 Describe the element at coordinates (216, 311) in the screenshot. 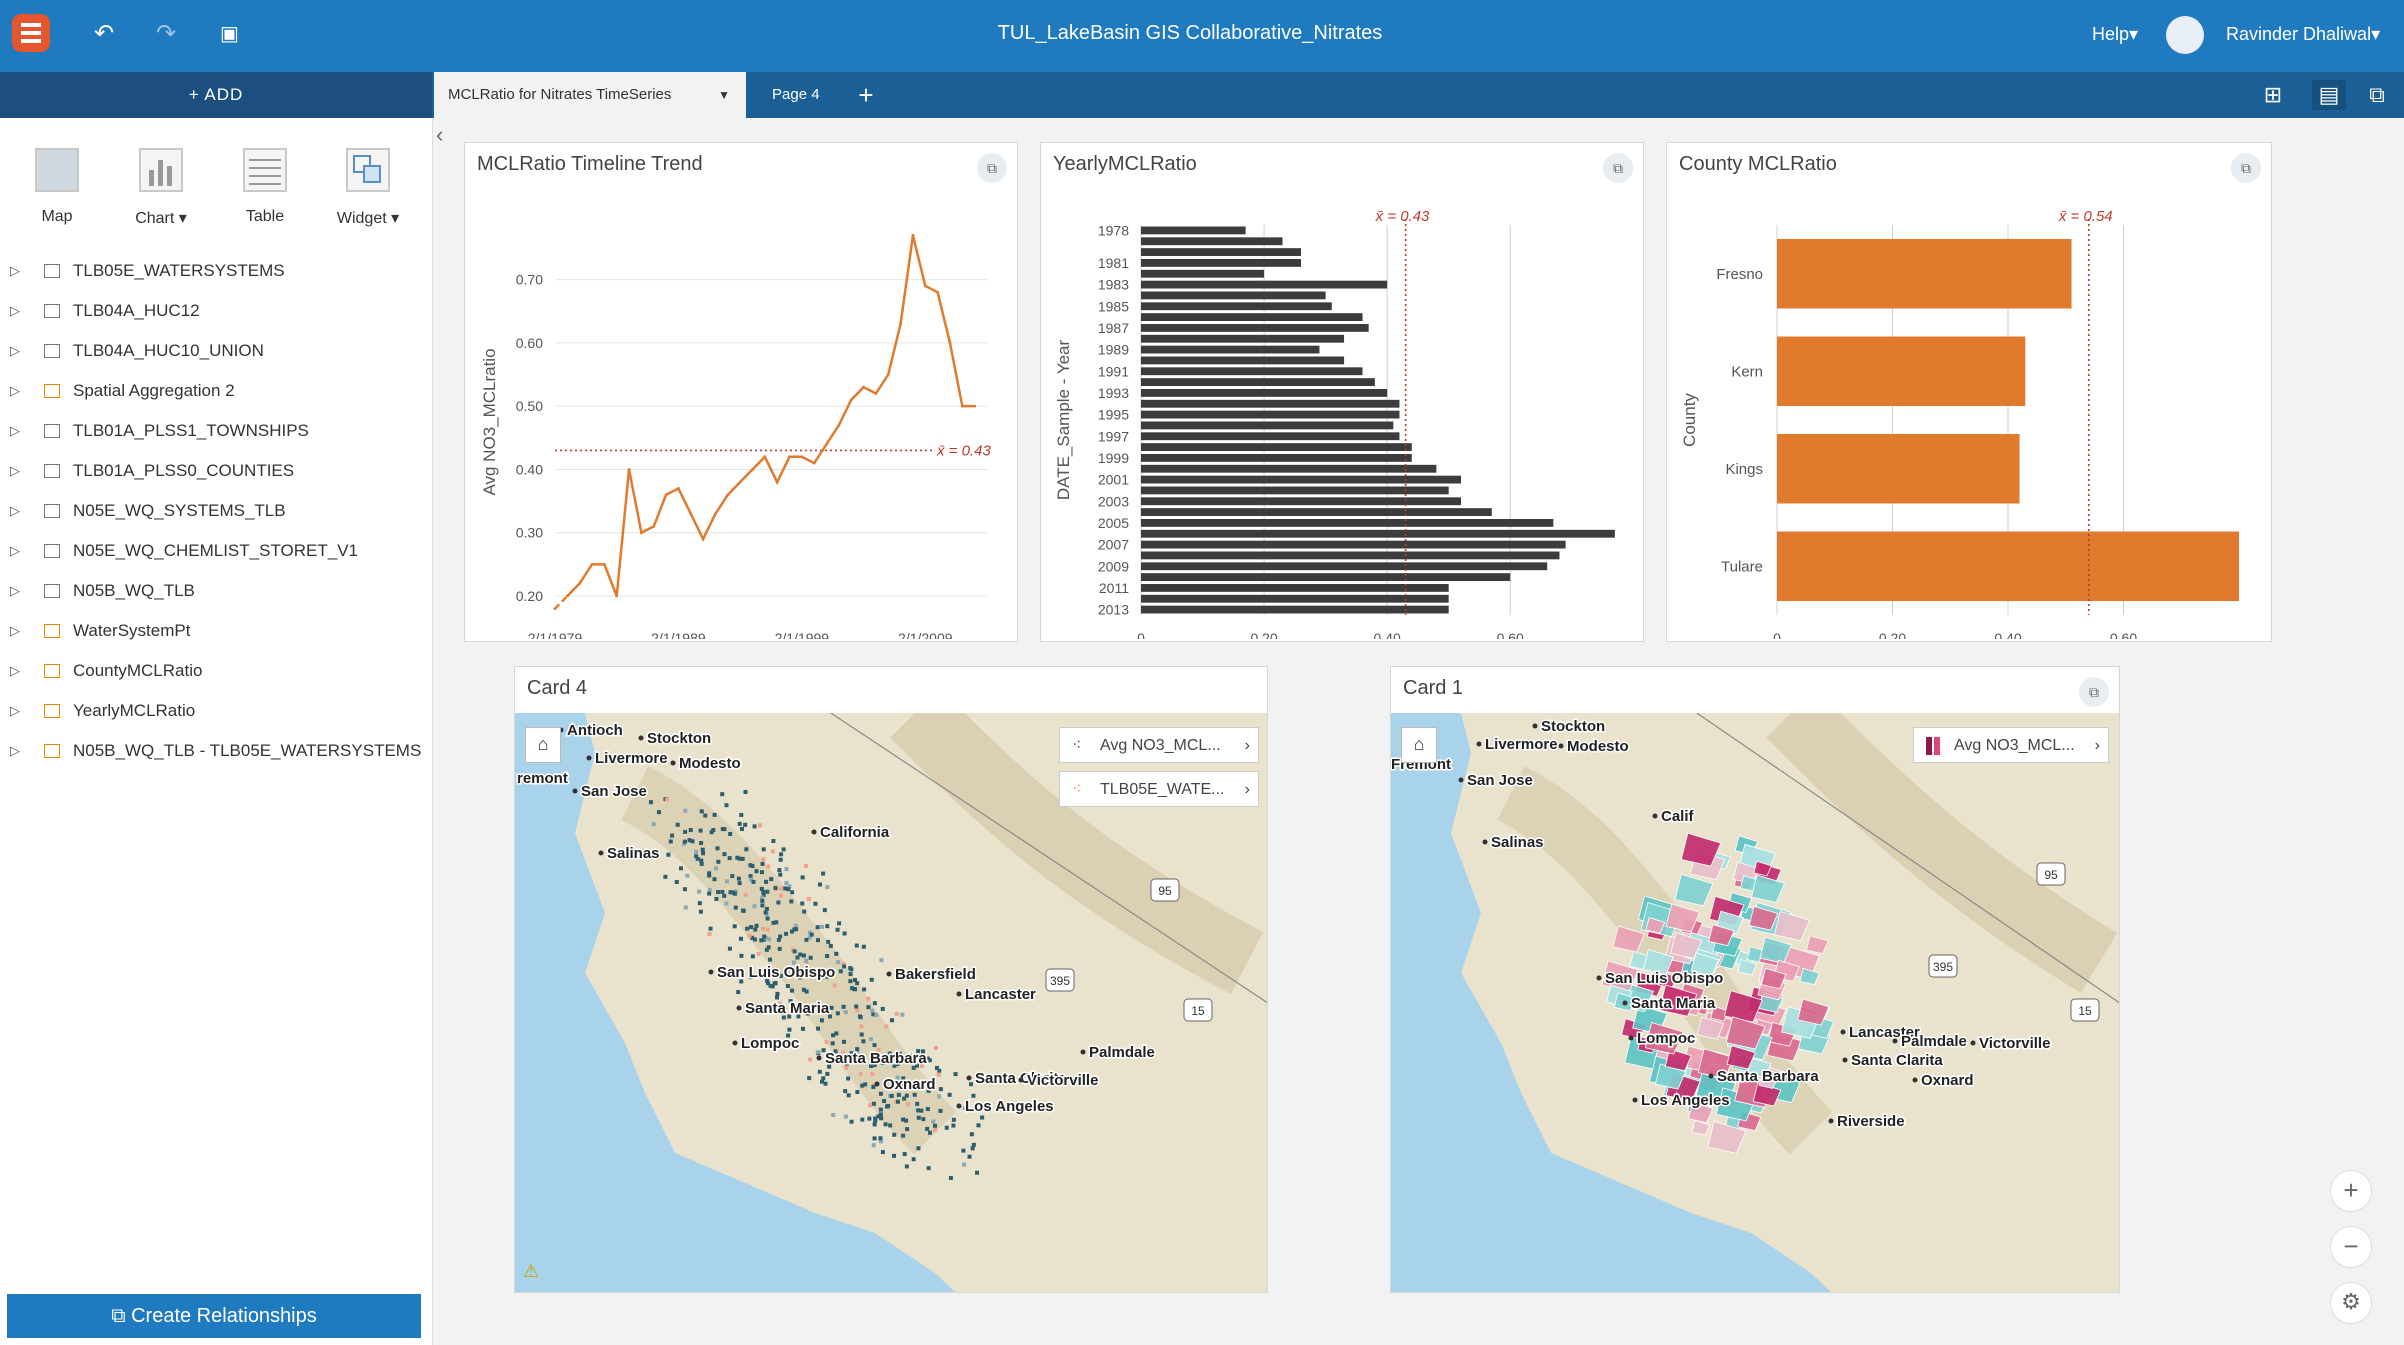

I see `dataset-item: ▷ TLB04A_HUC12` at that location.